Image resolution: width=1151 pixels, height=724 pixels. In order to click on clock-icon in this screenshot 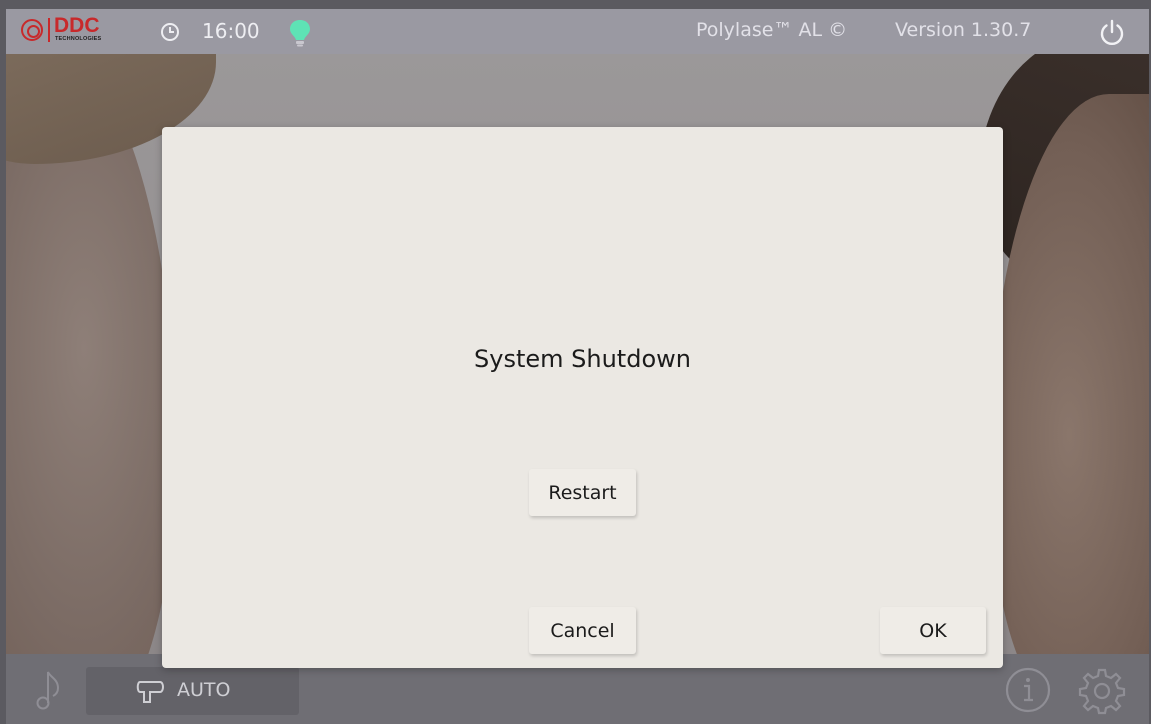, I will do `click(170, 34)`.